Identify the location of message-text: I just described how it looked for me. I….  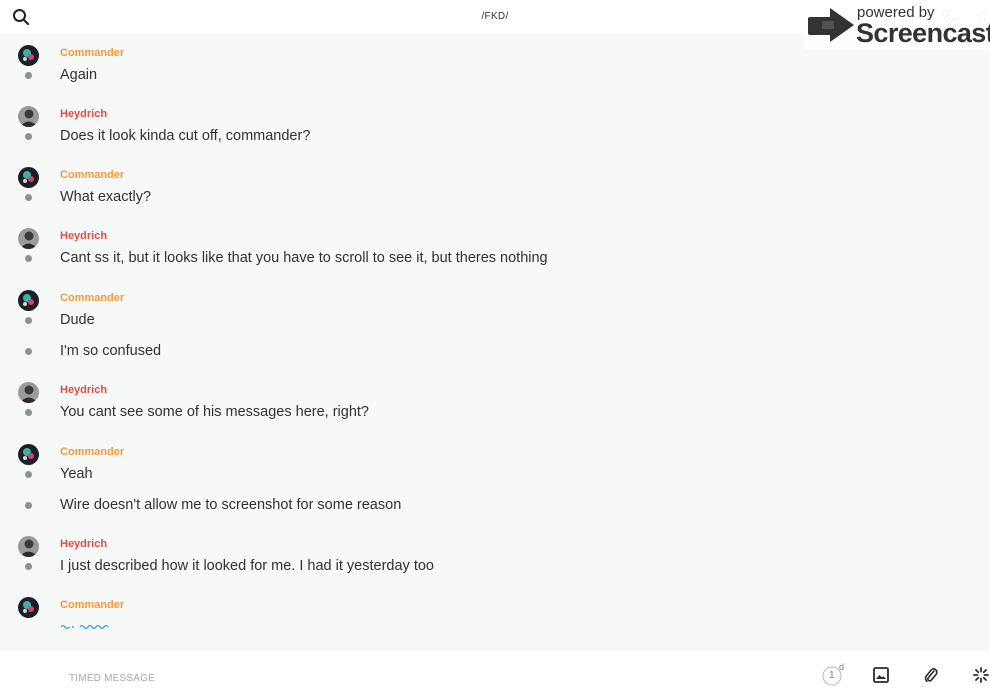
(247, 566).